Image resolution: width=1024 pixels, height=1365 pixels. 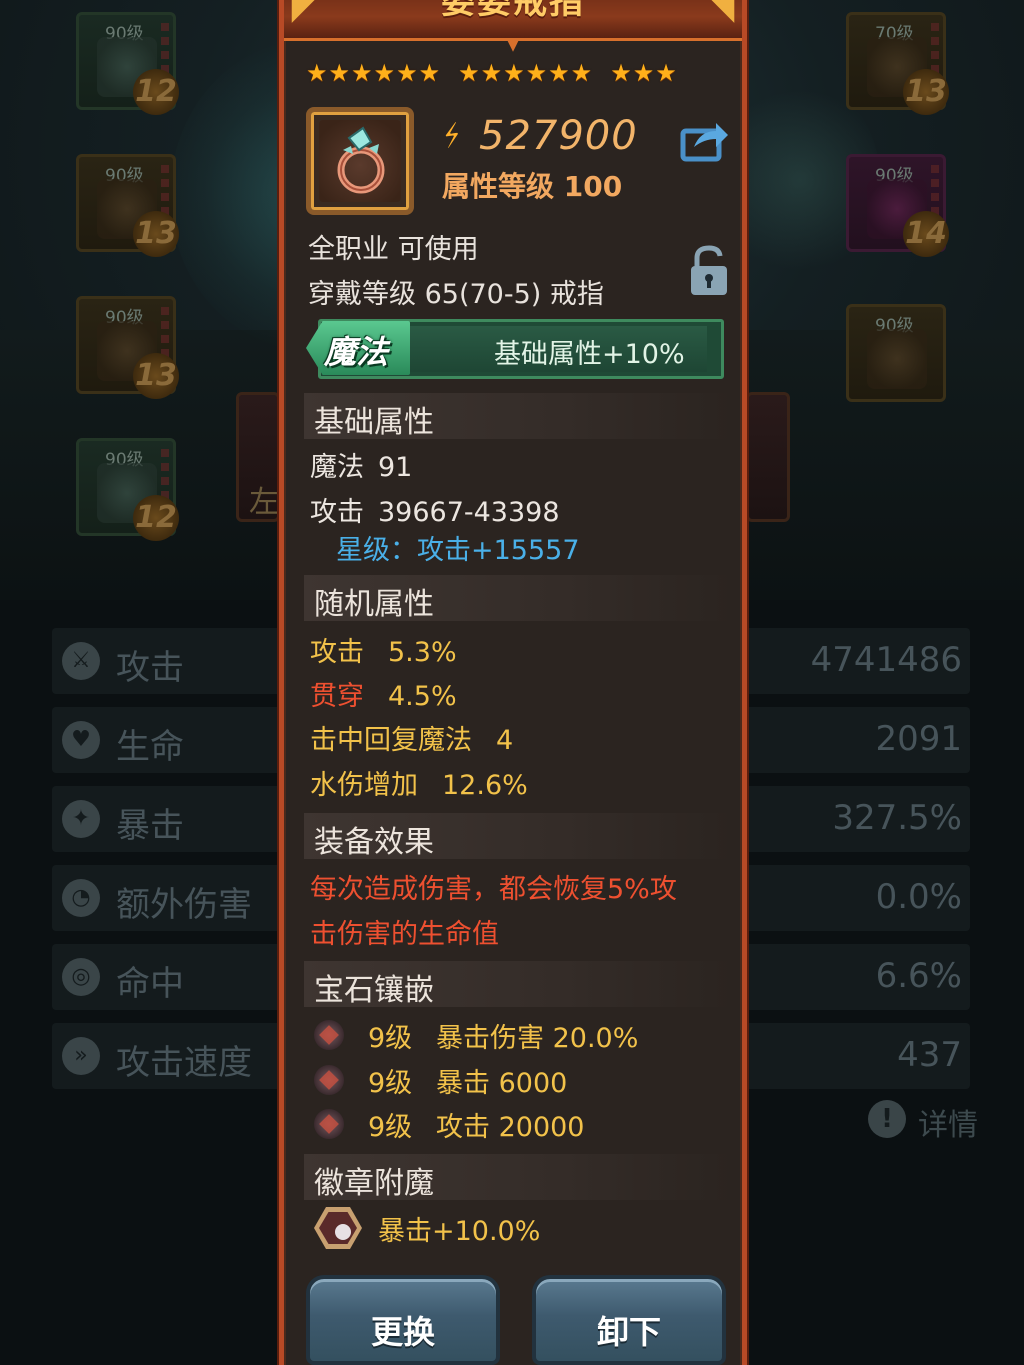 I want to click on stat-label: 魔法, so click(x=337, y=467).